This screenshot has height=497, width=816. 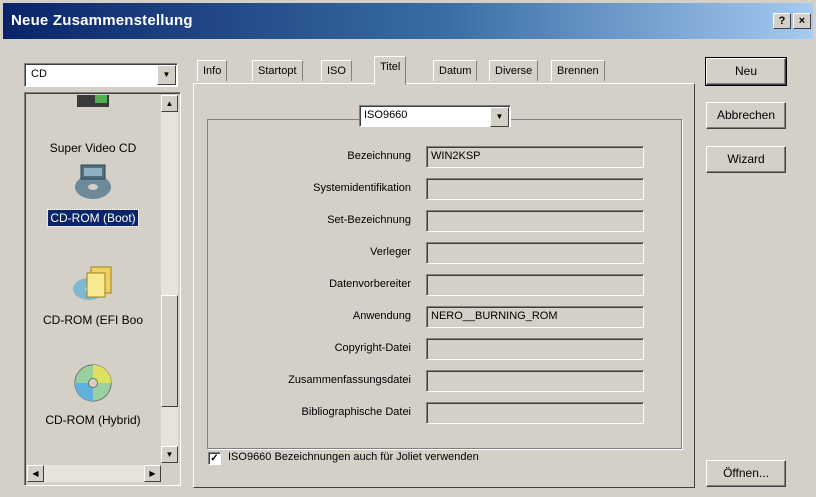 I want to click on joliet-checkbox: ✓, so click(x=214, y=458).